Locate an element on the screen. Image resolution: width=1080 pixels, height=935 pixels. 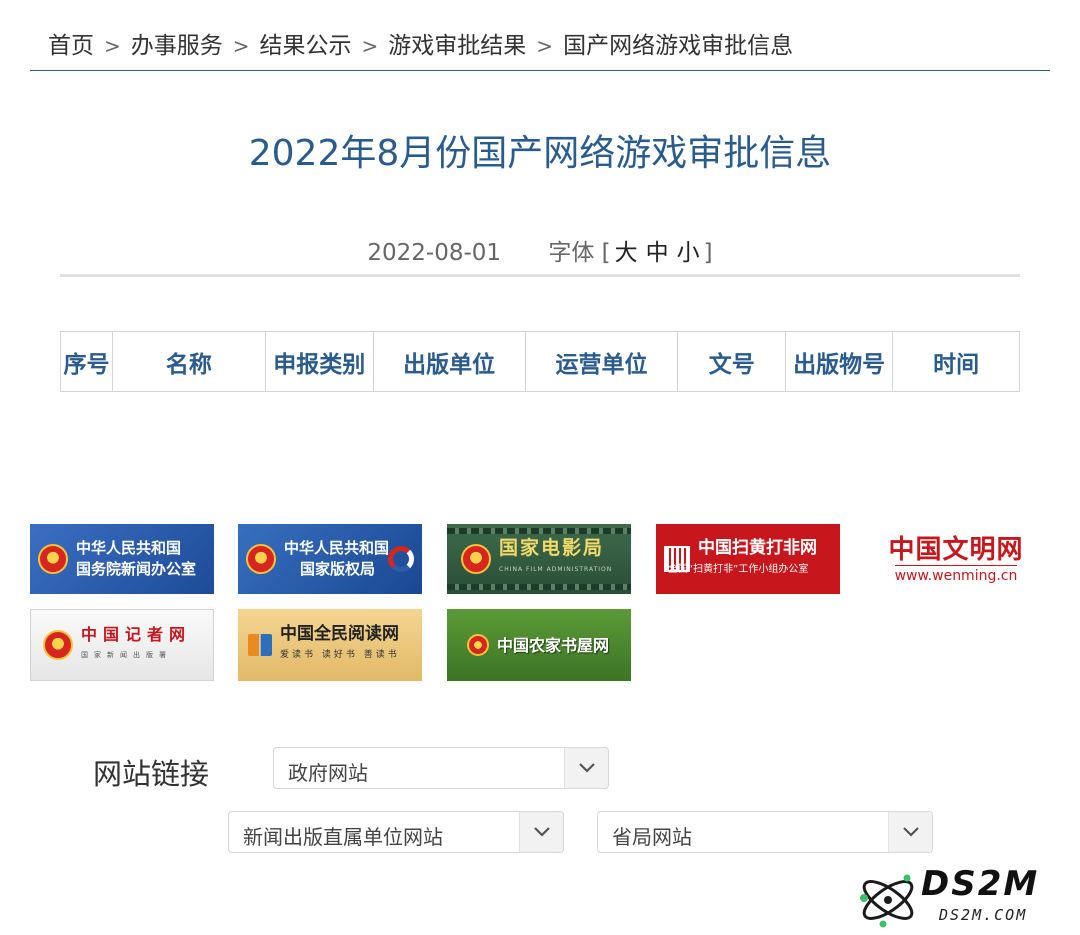
header-divider is located at coordinates (540, 70).